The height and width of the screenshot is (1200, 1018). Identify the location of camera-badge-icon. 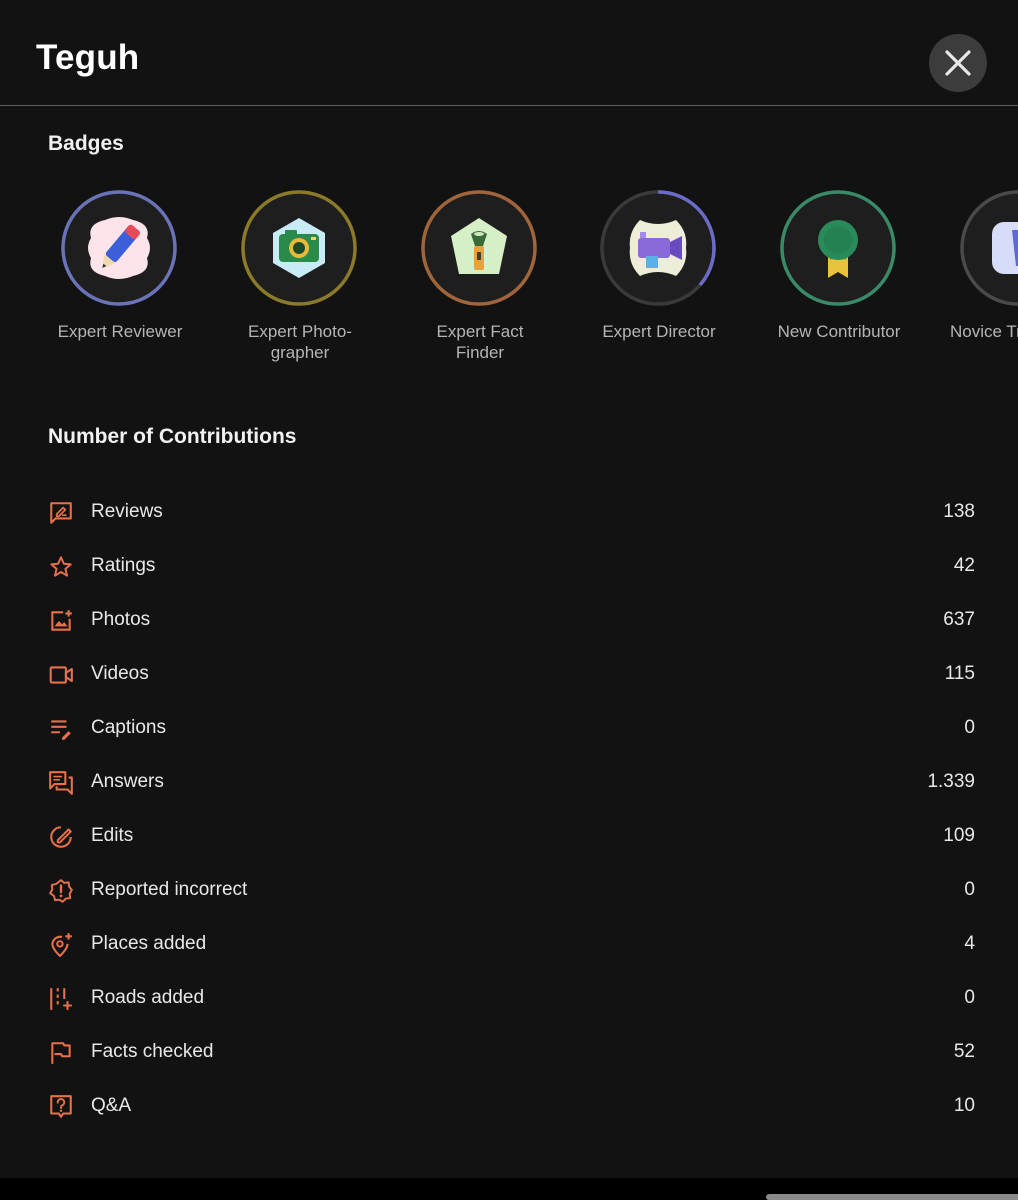
(299, 248).